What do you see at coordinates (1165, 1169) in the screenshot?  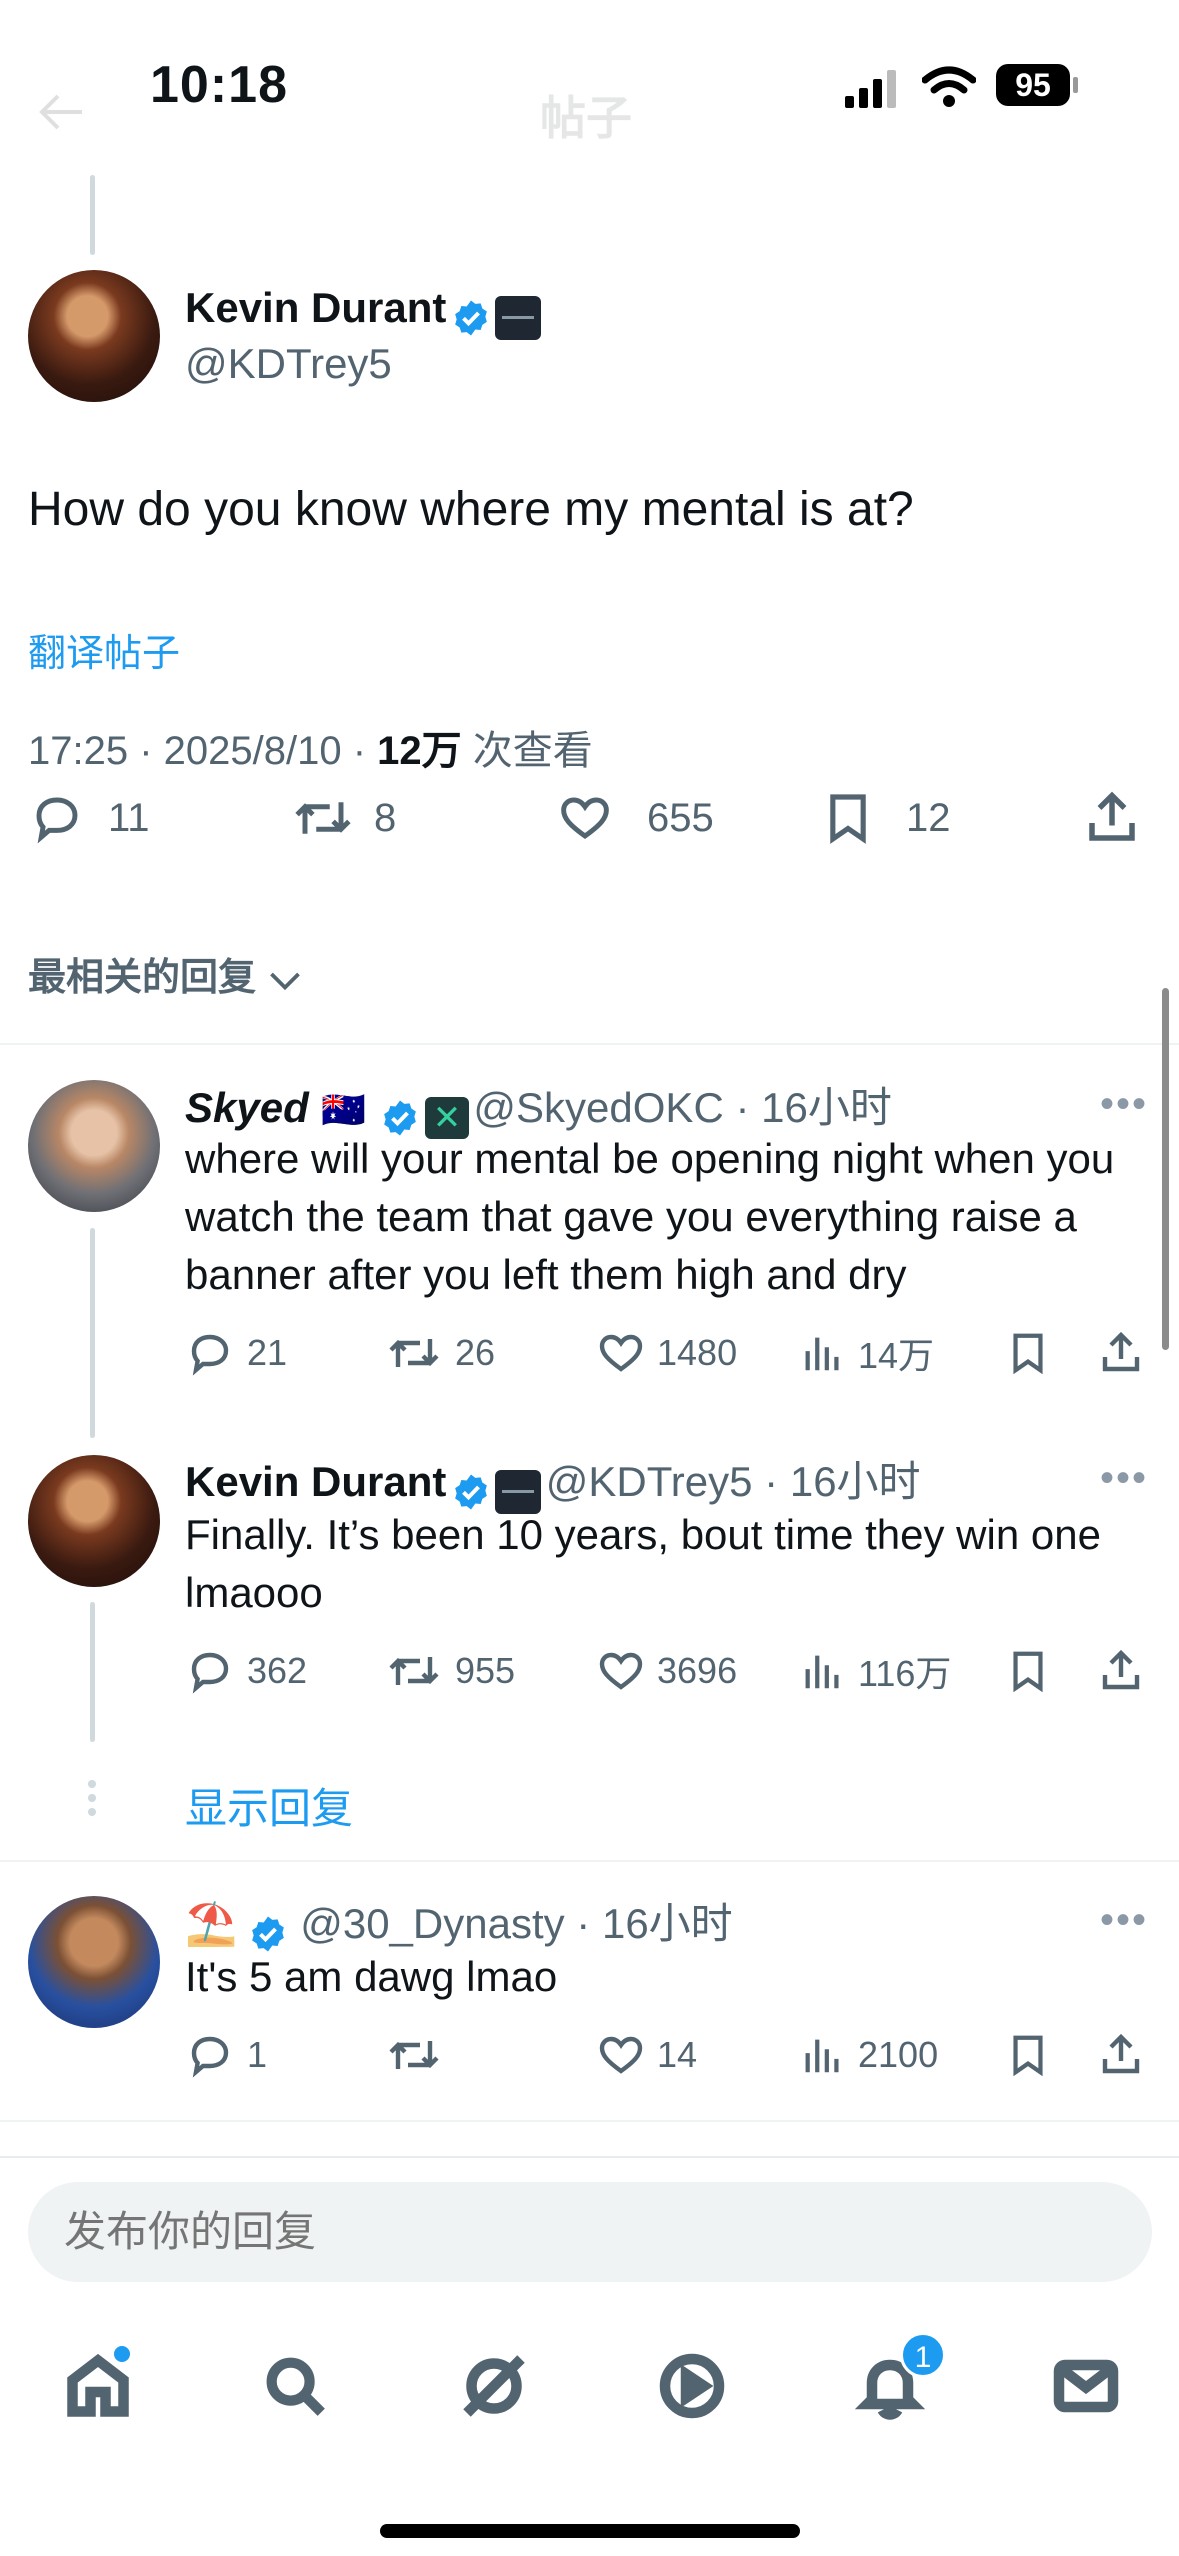 I see `scrollbar` at bounding box center [1165, 1169].